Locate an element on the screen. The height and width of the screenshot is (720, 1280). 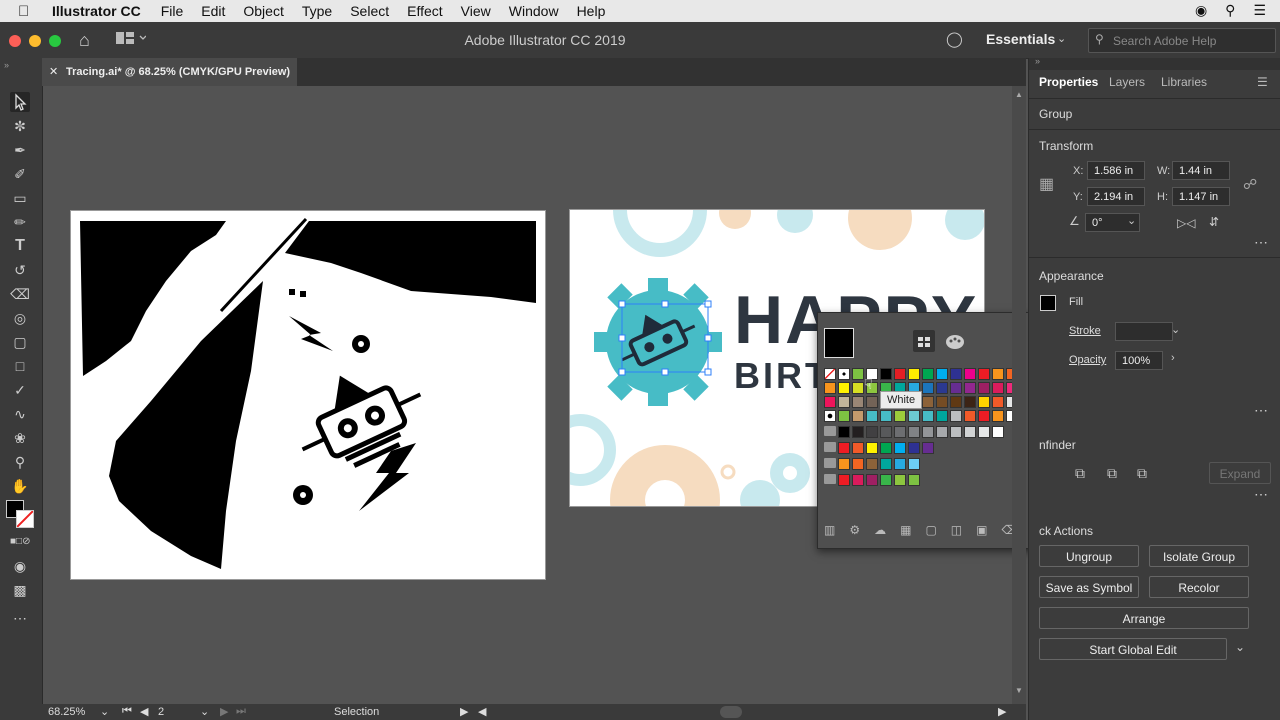
scroll-right-icon: ▶ is located at coordinates (1002, 711).